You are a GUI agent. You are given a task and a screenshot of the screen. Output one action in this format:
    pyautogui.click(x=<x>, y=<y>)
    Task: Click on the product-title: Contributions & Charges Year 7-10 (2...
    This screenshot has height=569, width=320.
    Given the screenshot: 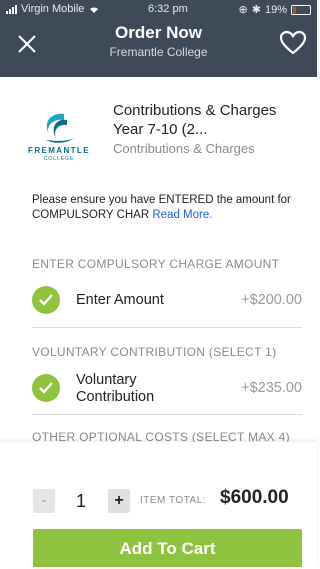 What is the action you would take?
    pyautogui.click(x=195, y=120)
    